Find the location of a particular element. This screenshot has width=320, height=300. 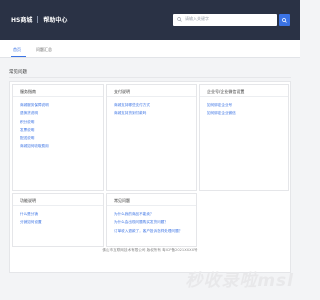

tab-home: 首页 is located at coordinates (17, 50).